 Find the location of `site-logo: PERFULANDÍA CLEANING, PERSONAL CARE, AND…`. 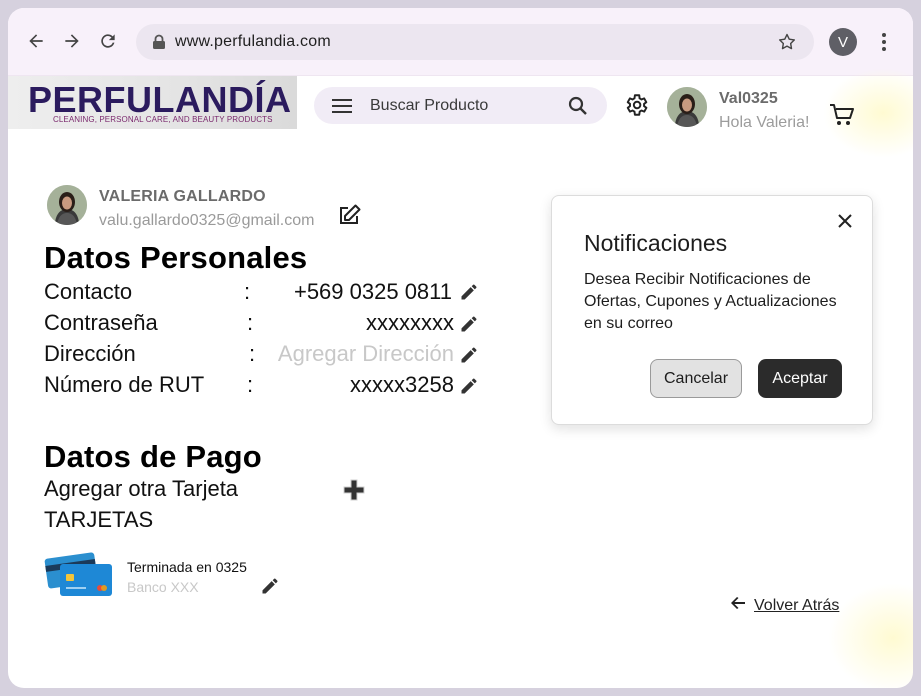

site-logo: PERFULANDÍA CLEANING, PERSONAL CARE, AND… is located at coordinates (152, 102).